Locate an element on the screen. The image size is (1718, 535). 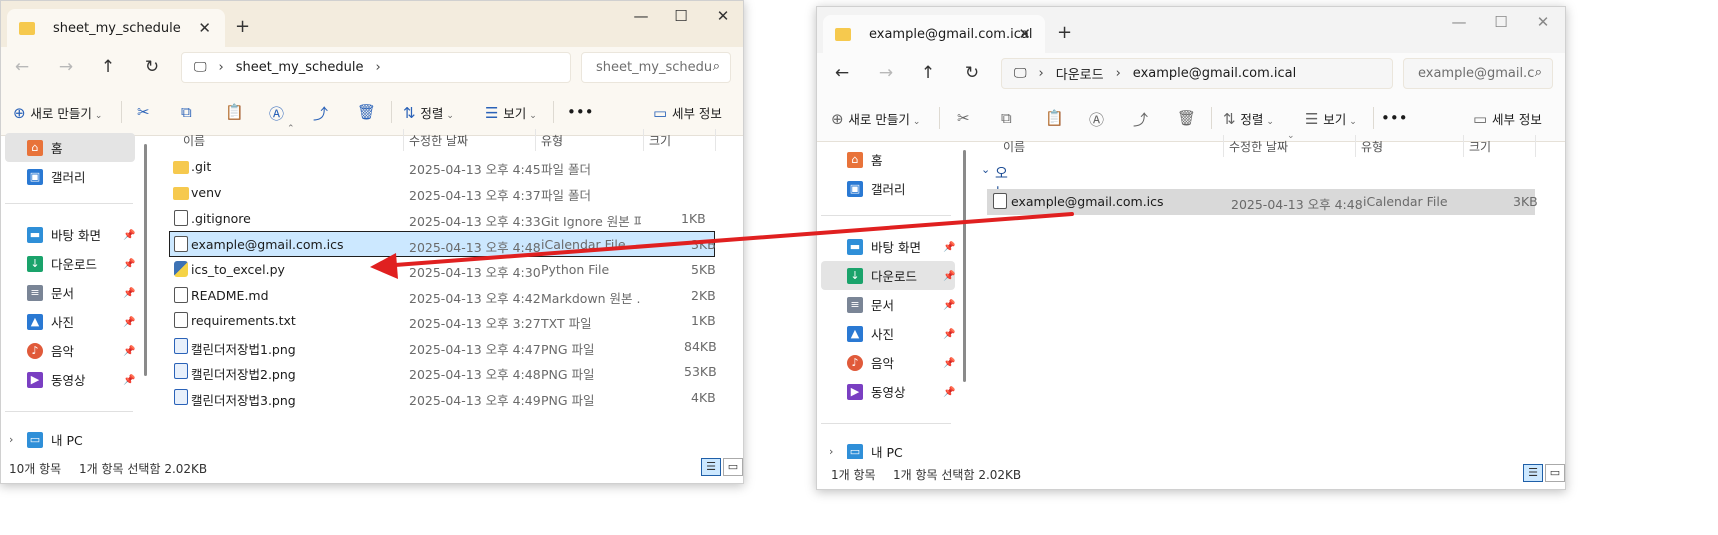
address-bar: 🖵 › 다운로드 › example@gmail.com.ical is located at coordinates (1197, 73).